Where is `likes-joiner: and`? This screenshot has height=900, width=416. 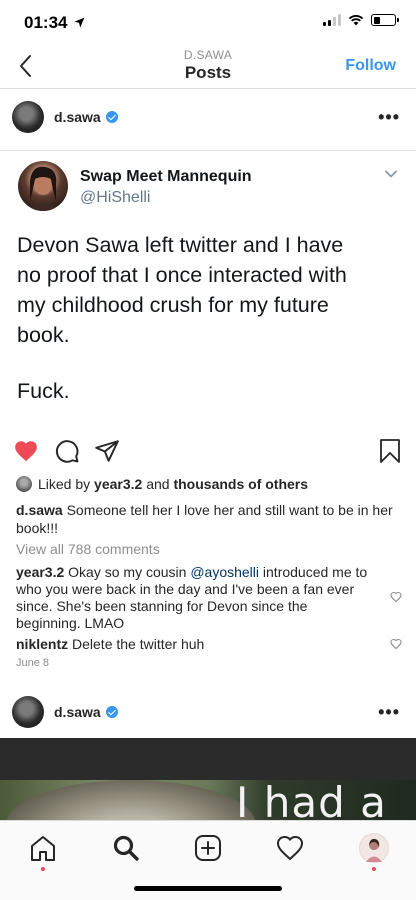 likes-joiner: and is located at coordinates (158, 484).